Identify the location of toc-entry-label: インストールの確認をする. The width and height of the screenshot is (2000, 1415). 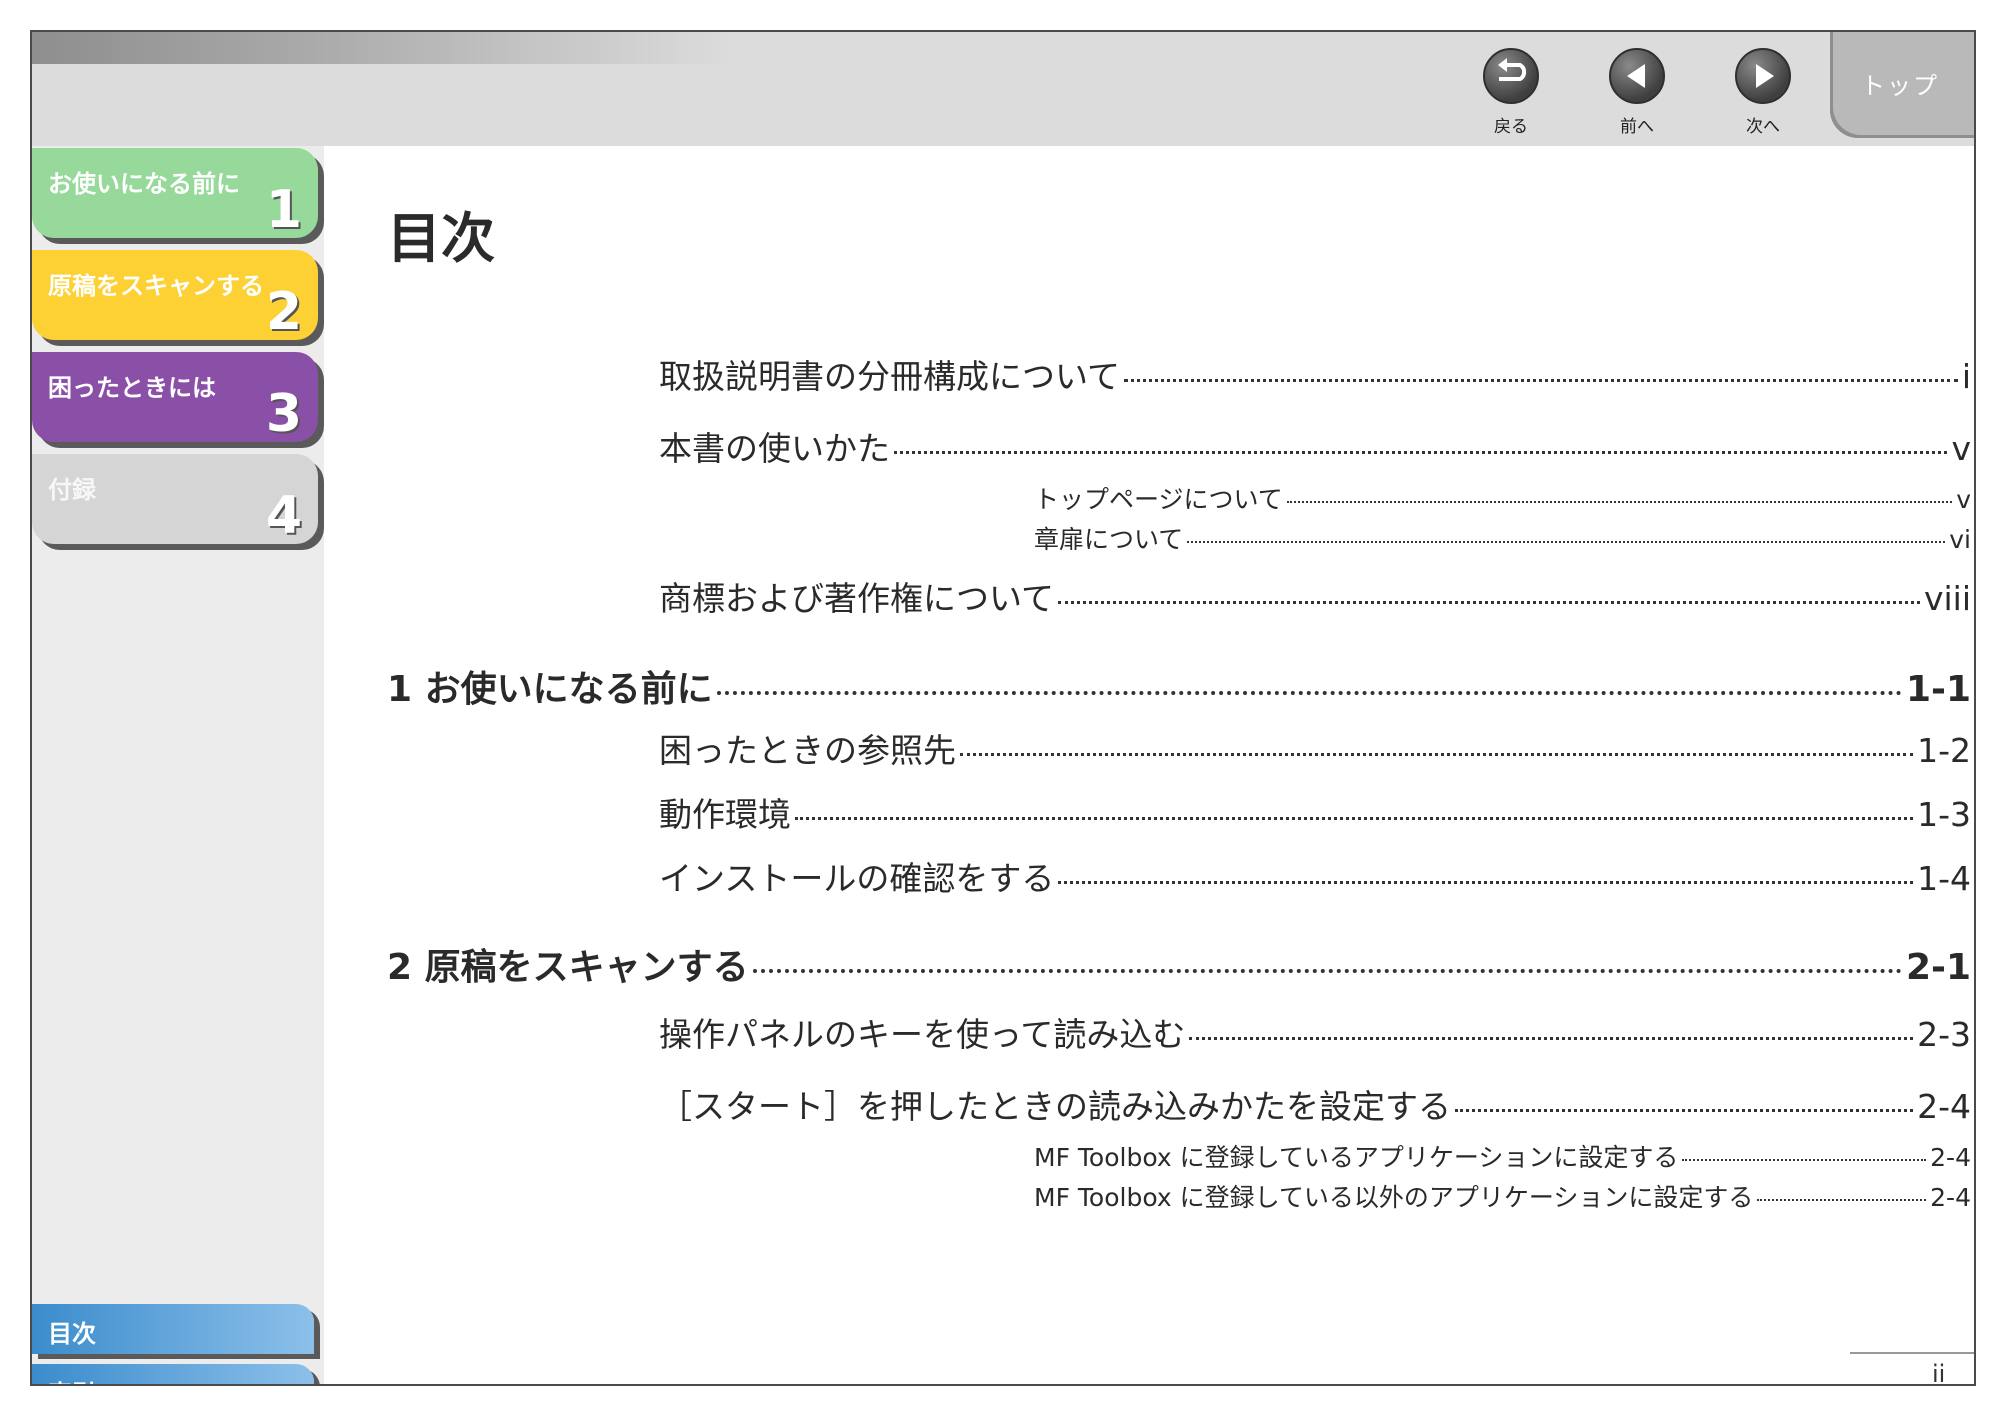
(857, 878).